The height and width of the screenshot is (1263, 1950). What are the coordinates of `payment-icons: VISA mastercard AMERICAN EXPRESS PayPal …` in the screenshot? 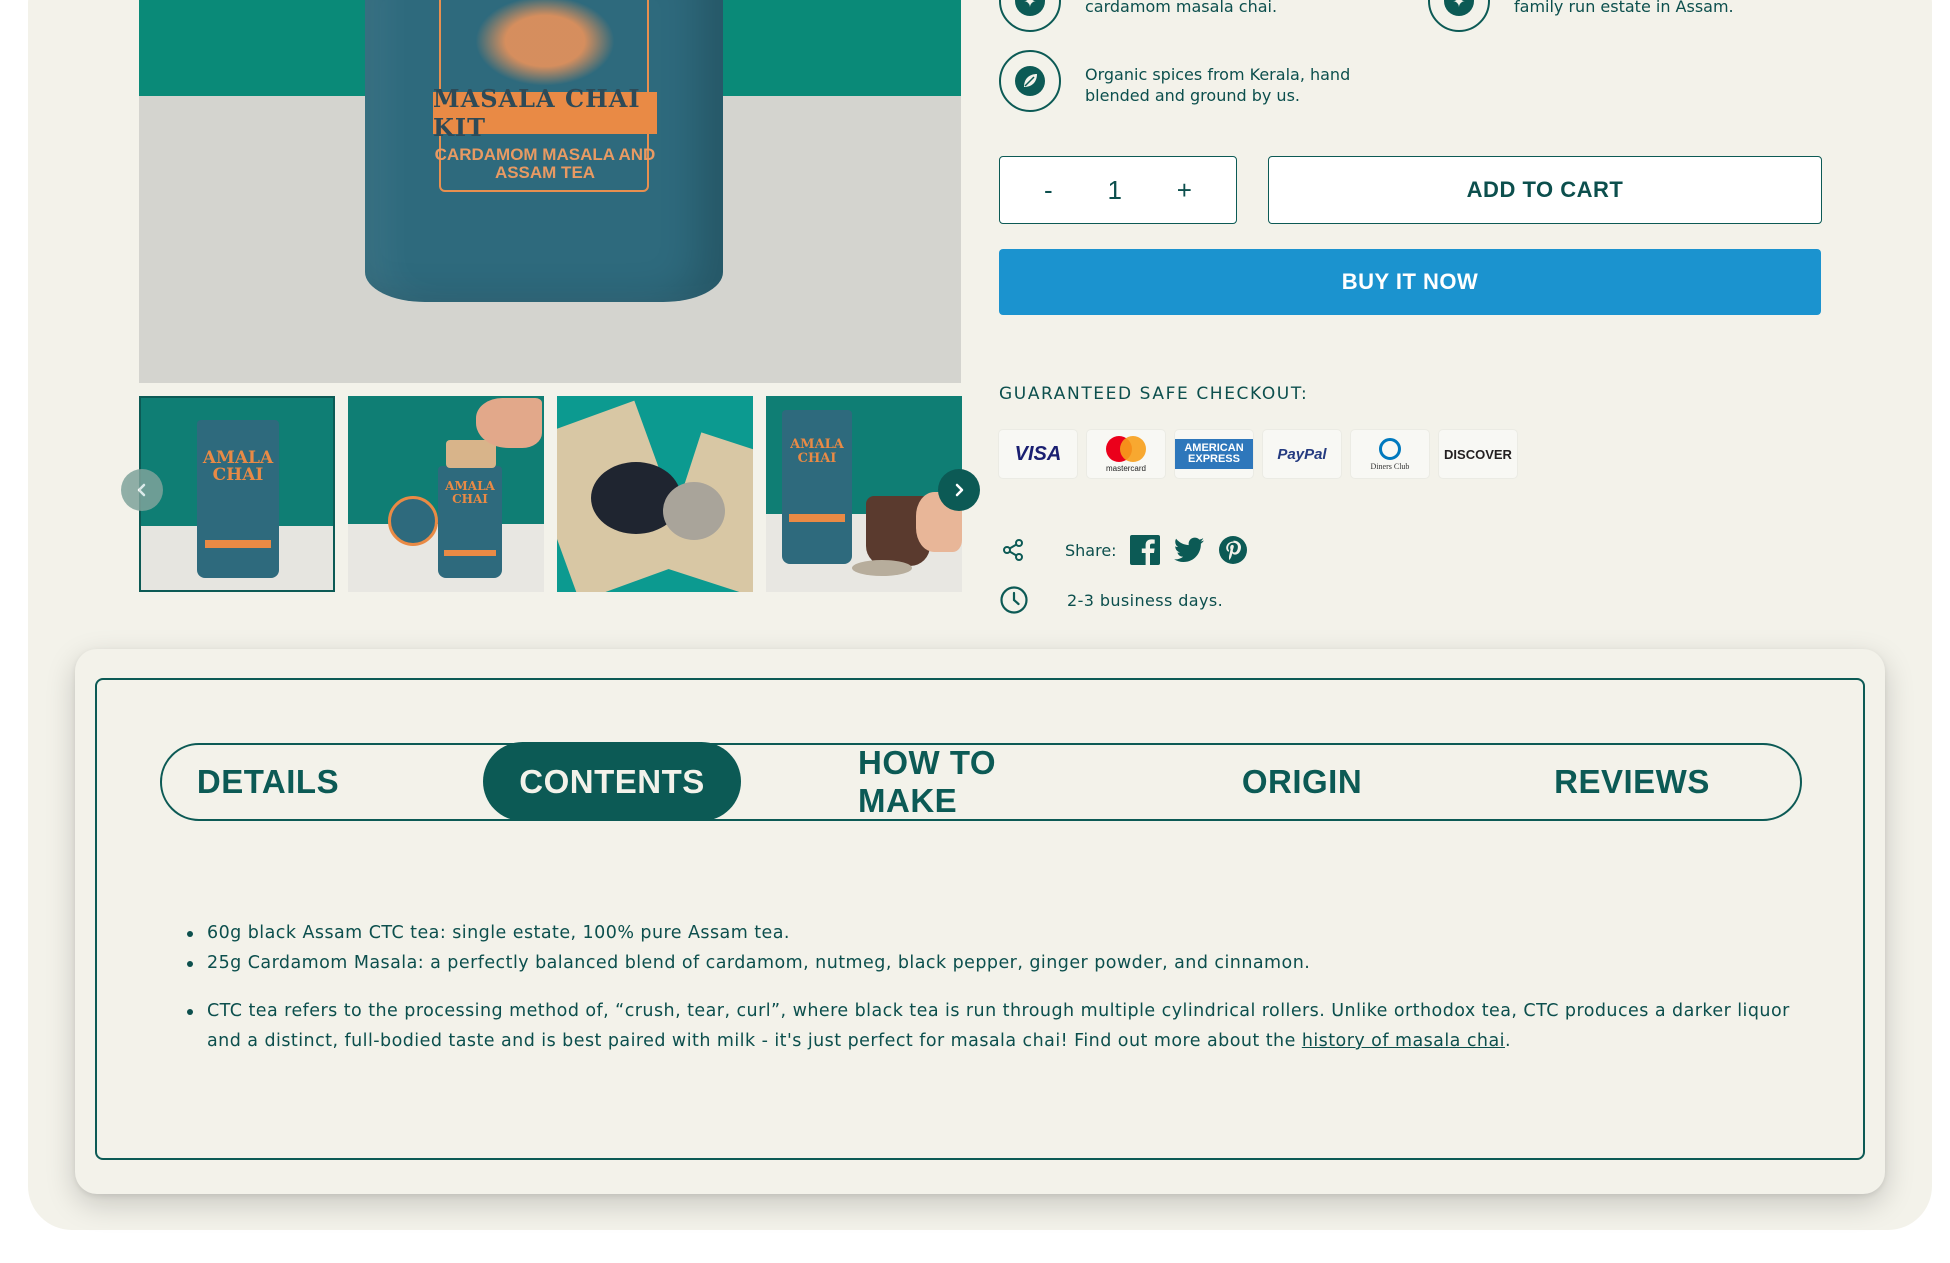 It's located at (1258, 454).